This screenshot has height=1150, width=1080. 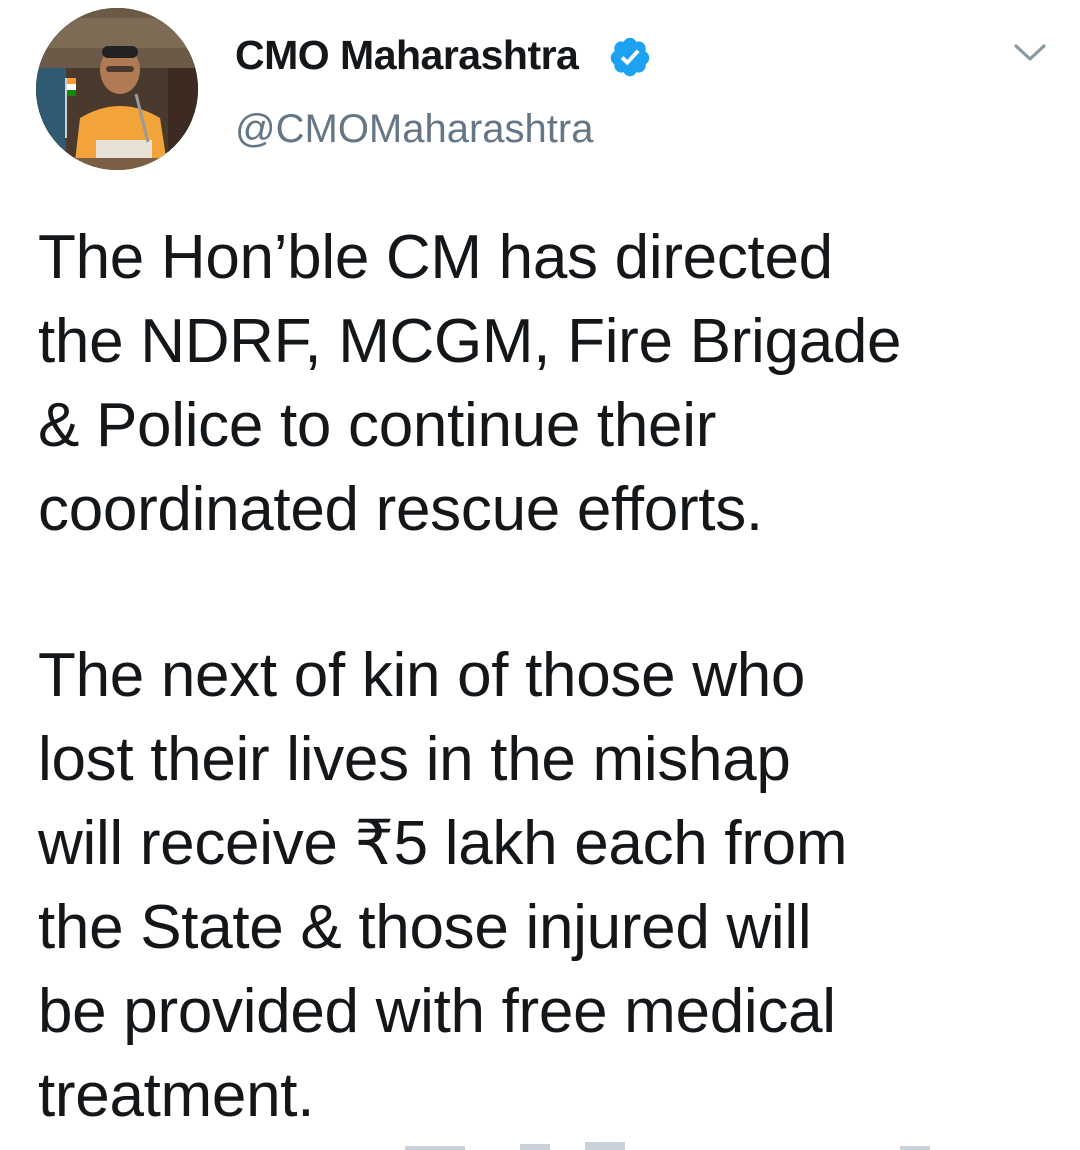 I want to click on tweet-menu-button, so click(x=1030, y=55).